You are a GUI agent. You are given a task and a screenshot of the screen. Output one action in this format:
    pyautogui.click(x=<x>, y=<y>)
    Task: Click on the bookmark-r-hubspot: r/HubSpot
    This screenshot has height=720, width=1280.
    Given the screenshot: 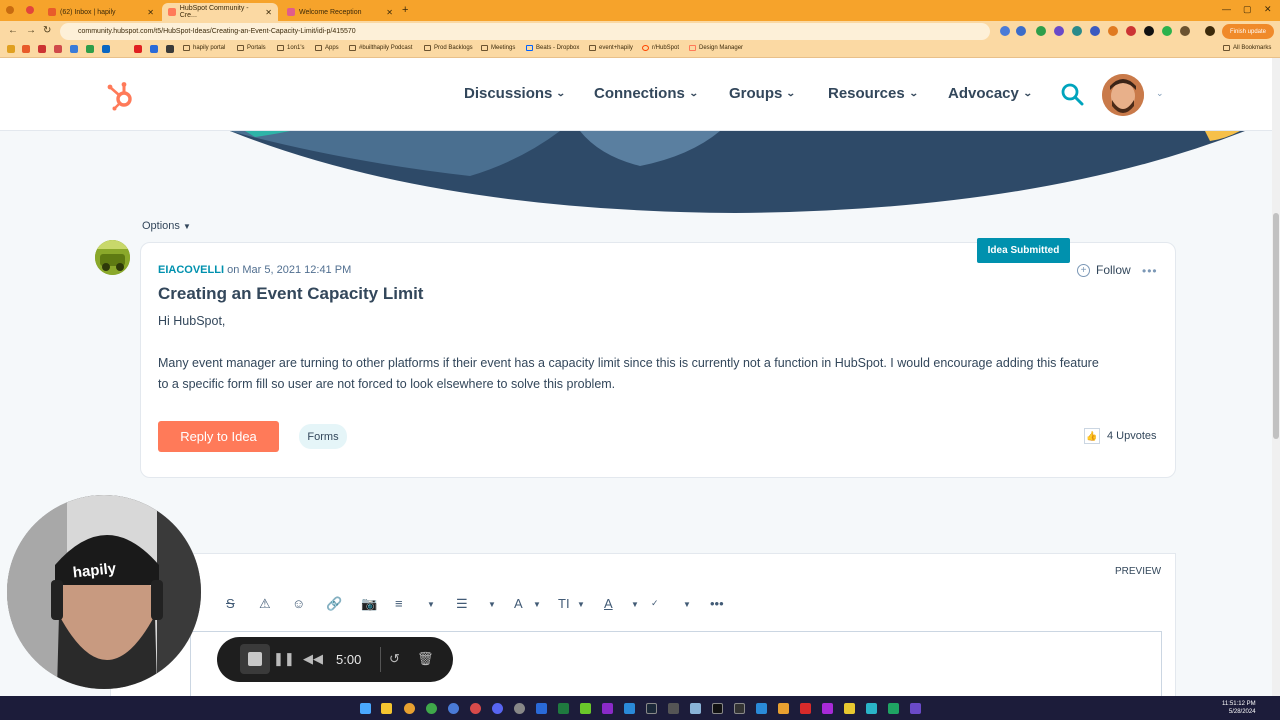 What is the action you would take?
    pyautogui.click(x=660, y=48)
    